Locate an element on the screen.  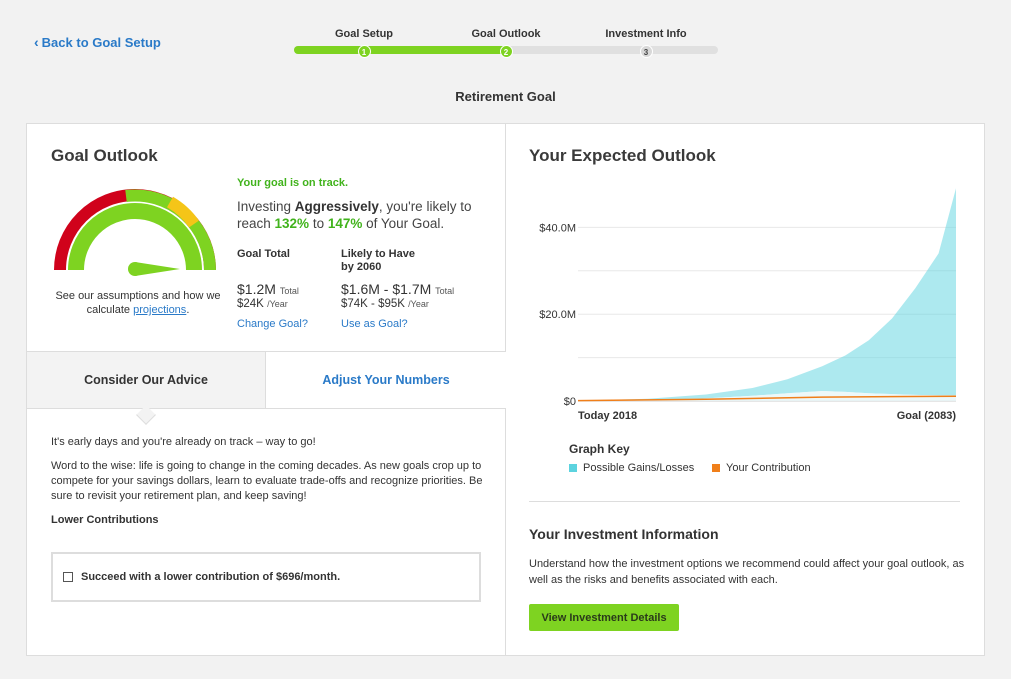
change-goal-link: Change Goal? is located at coordinates (287, 324).